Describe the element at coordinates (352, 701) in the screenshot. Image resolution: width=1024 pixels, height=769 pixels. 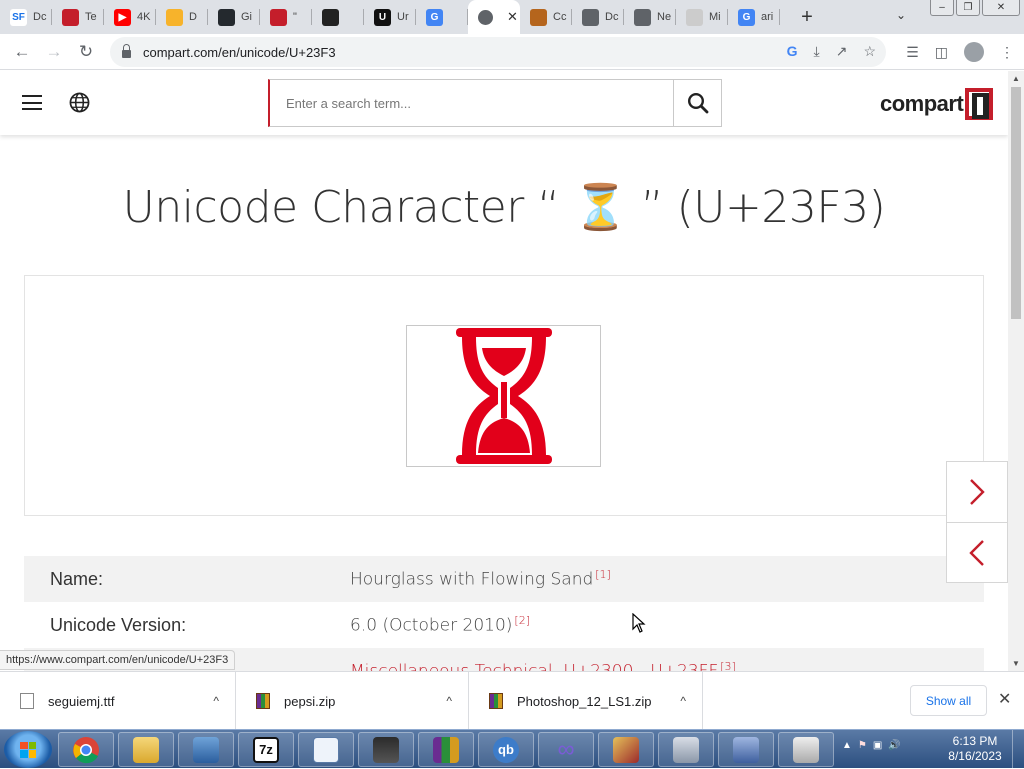
I see `download-item: pepsi.zip ^` at that location.